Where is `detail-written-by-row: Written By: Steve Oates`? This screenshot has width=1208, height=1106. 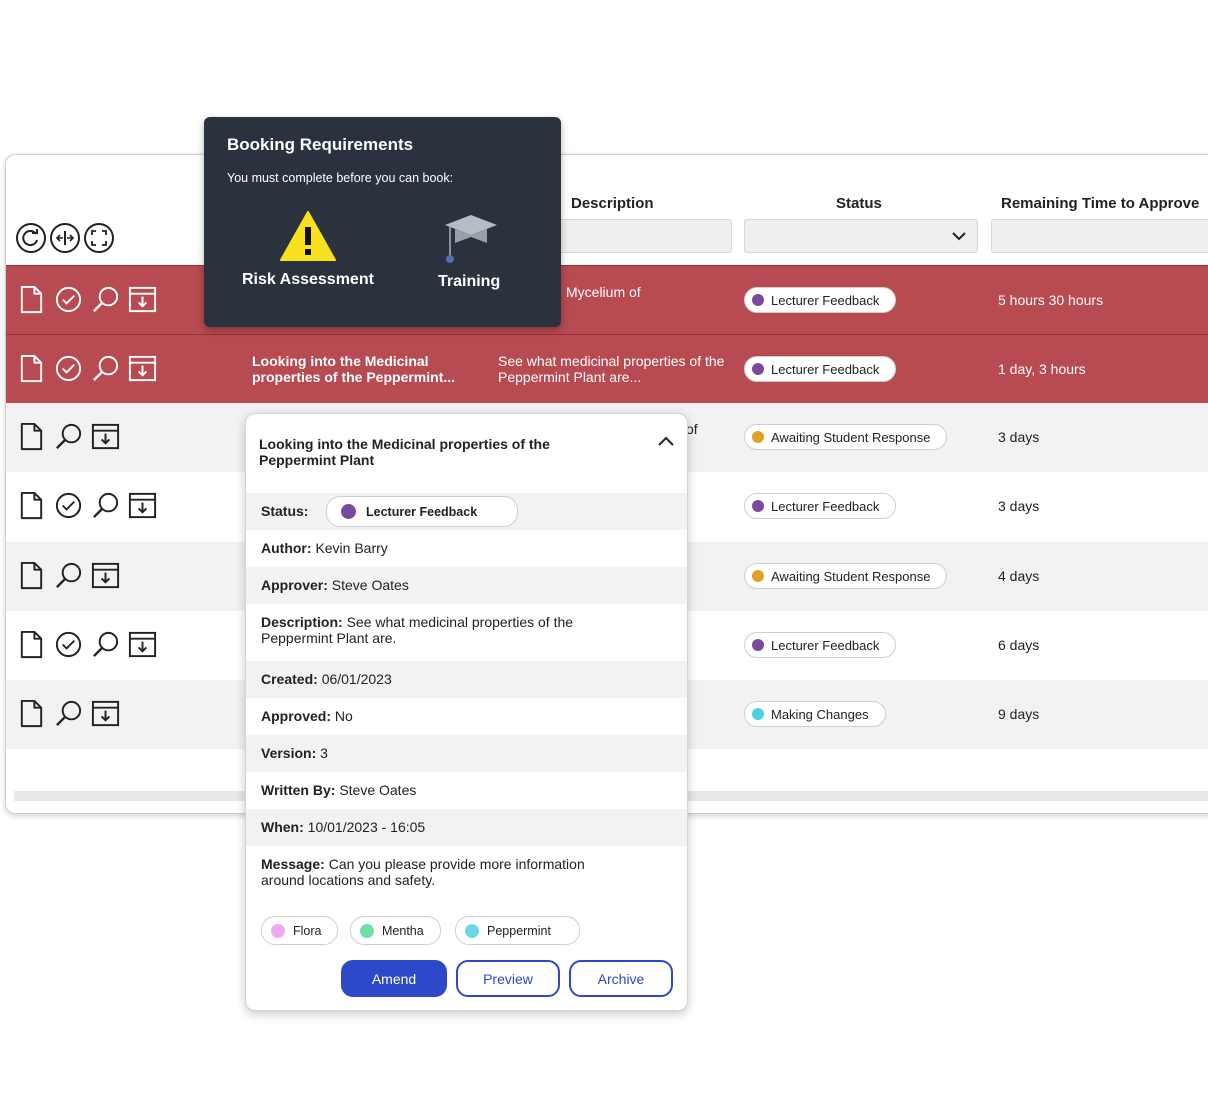
detail-written-by-row: Written By: Steve Oates is located at coordinates (466, 790).